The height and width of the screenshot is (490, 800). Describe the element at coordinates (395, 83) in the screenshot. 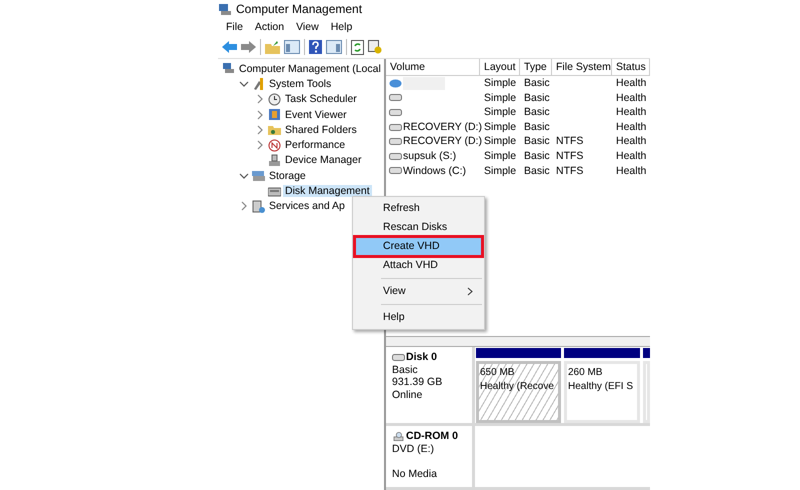

I see `cloud-icon` at that location.